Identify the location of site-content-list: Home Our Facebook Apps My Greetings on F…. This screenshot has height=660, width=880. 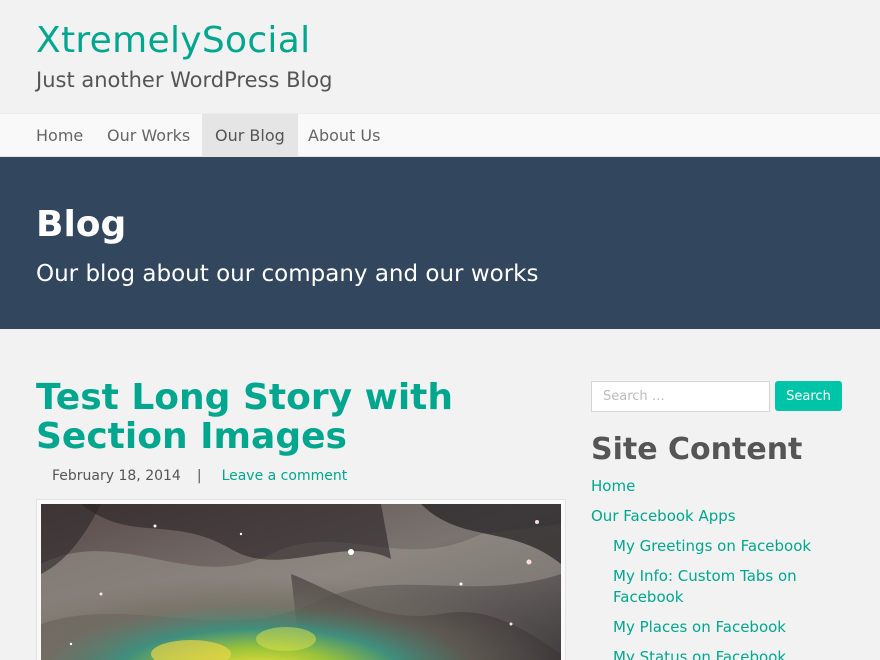
(721, 568).